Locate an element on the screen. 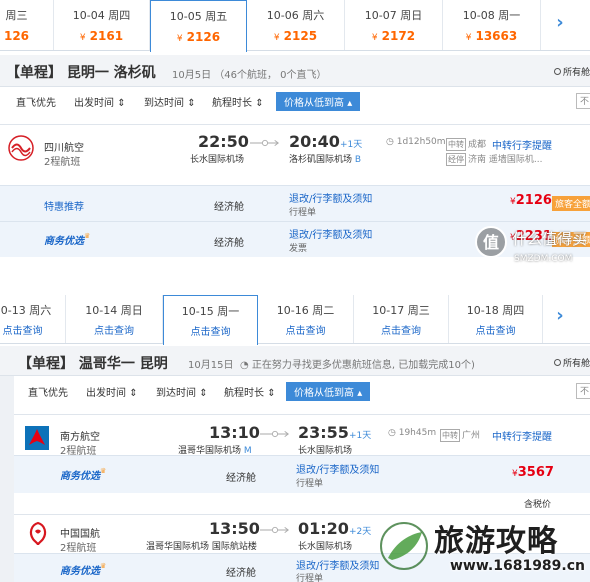 Image resolution: width=590 pixels, height=582 pixels. date-cell: 10-06 周六 ¥2125 is located at coordinates (296, 25).